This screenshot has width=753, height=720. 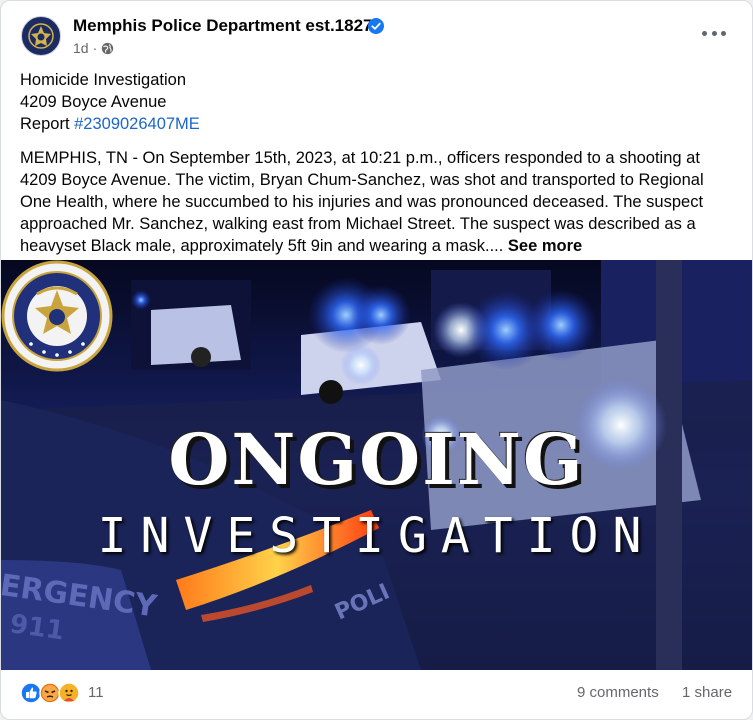 I want to click on post-header: Memphis Police Department est.1827 1d ·, so click(x=376, y=32).